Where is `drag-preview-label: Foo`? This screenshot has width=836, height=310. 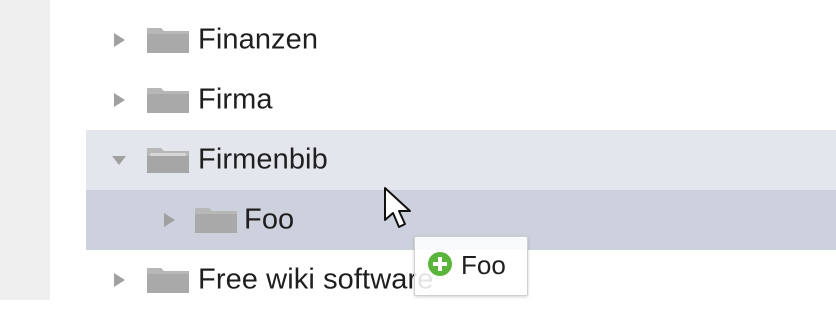
drag-preview-label: Foo is located at coordinates (483, 265).